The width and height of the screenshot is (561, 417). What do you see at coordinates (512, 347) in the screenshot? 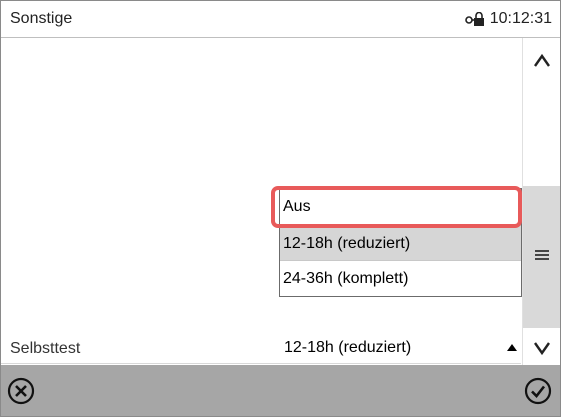
I see `dropdown-arrow-icon` at bounding box center [512, 347].